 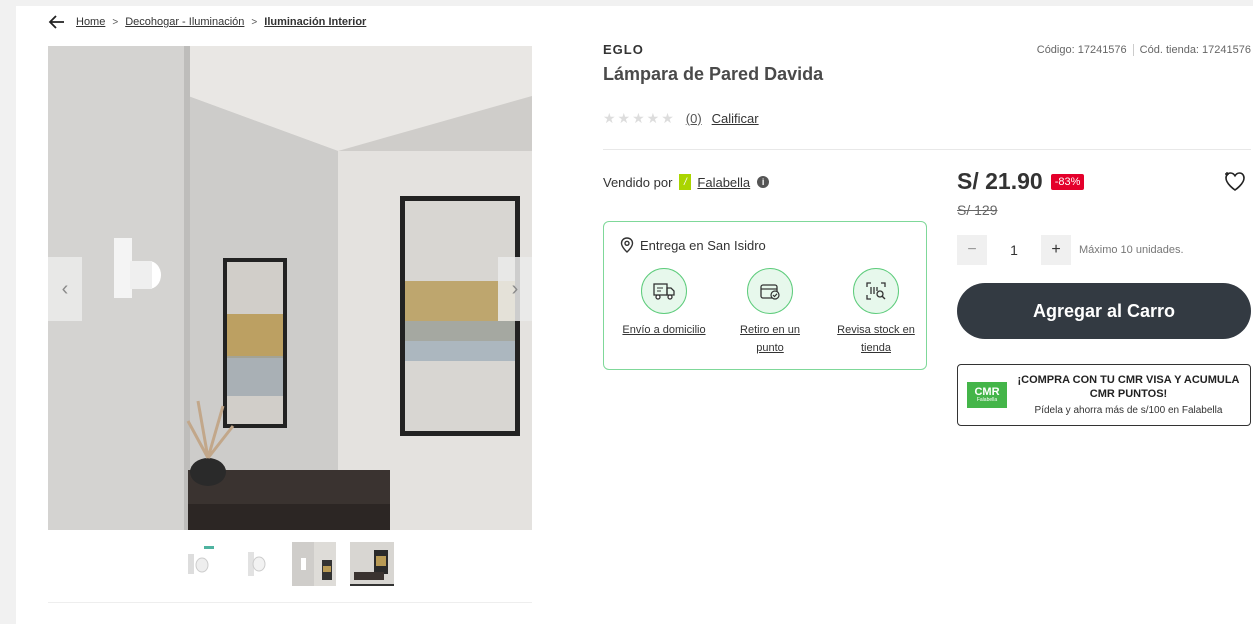 What do you see at coordinates (90, 22) in the screenshot?
I see `breadcrumb-home: Home` at bounding box center [90, 22].